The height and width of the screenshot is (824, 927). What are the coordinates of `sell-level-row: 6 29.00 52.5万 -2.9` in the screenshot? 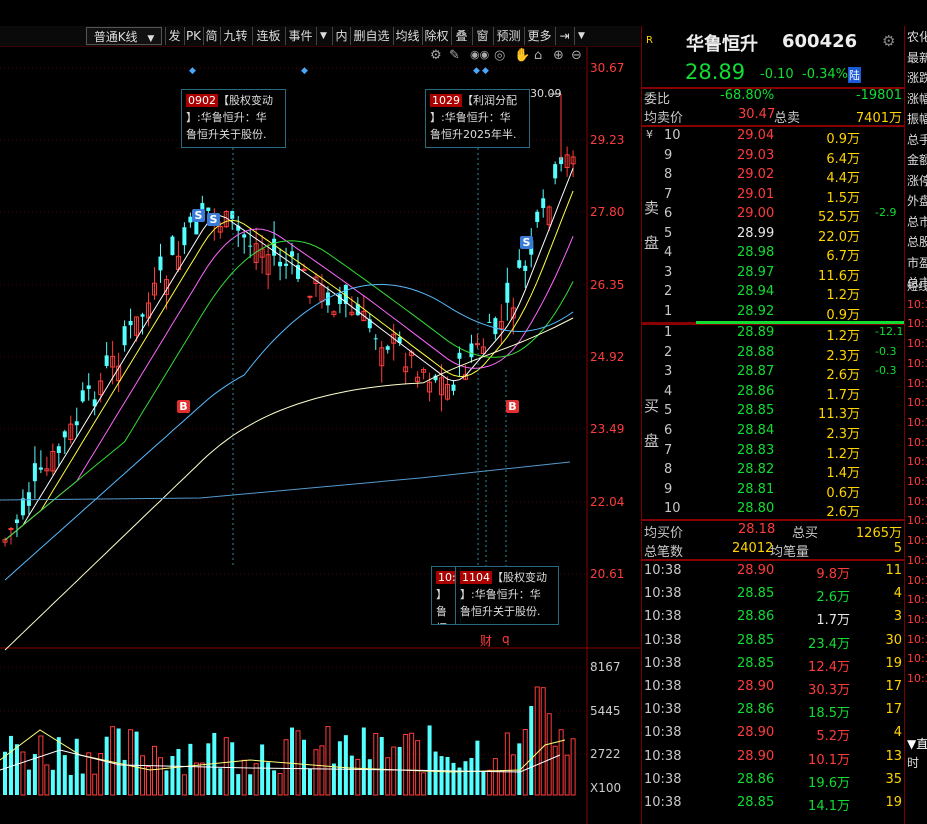 It's located at (773, 215).